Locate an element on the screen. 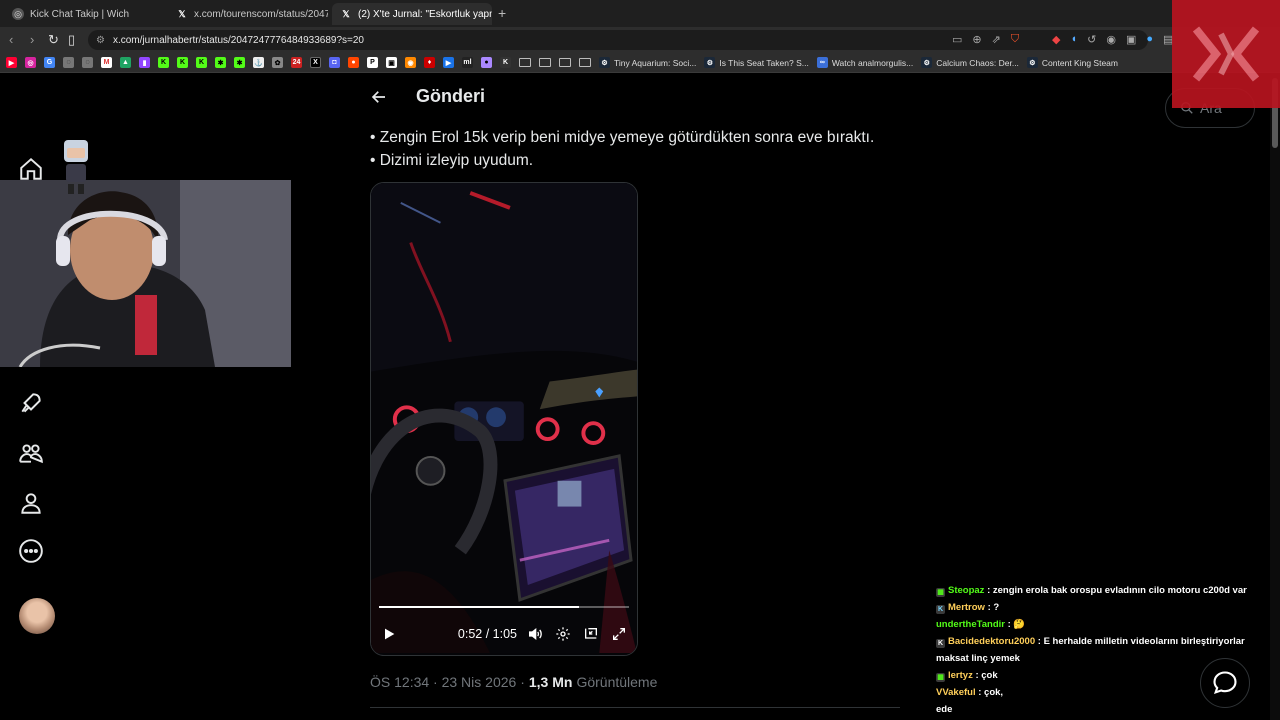  x-logo-icon: X is located at coordinates (315, 62).